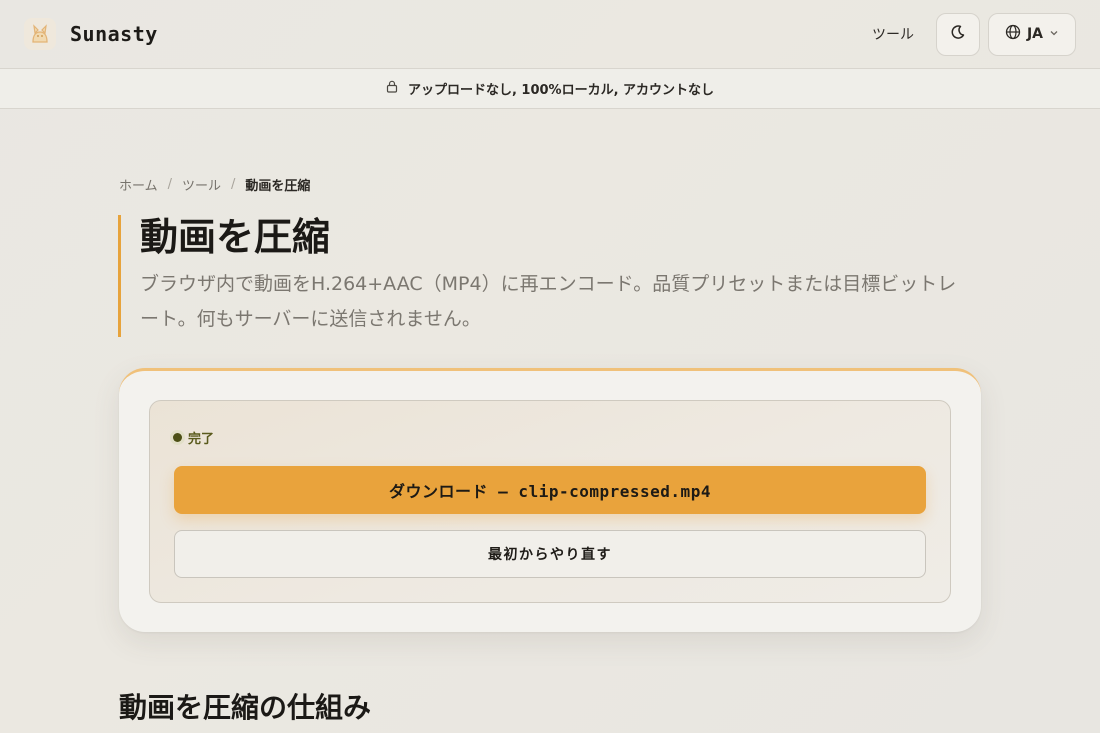 This screenshot has height=733, width=1100. I want to click on privacy-banner: アップロードなし, 100%ローカル, アカウントなし, so click(550, 88).